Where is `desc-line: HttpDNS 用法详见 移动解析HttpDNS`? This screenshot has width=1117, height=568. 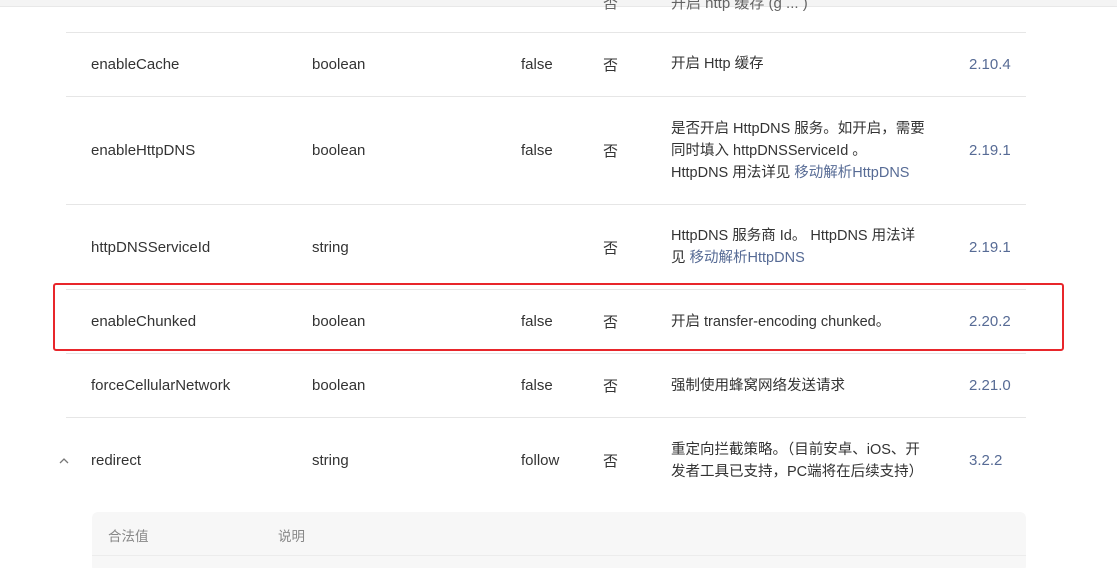 desc-line: HttpDNS 用法详见 移动解析HttpDNS is located at coordinates (798, 173).